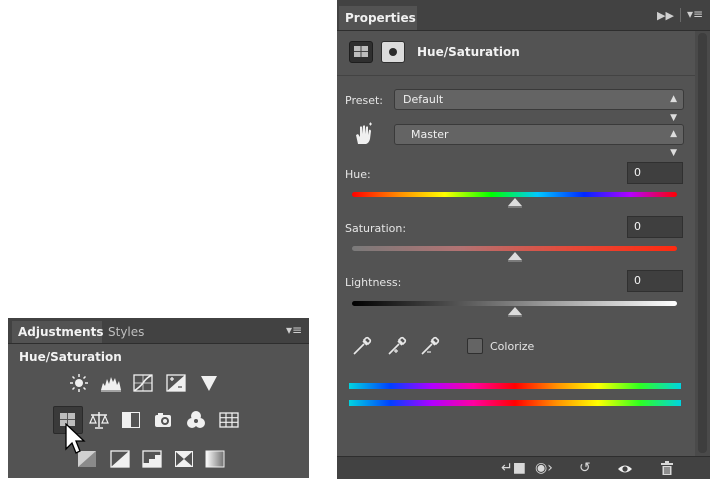 Image resolution: width=710 pixels, height=480 pixels. What do you see at coordinates (515, 257) in the screenshot?
I see `saturation-slider-thumb` at bounding box center [515, 257].